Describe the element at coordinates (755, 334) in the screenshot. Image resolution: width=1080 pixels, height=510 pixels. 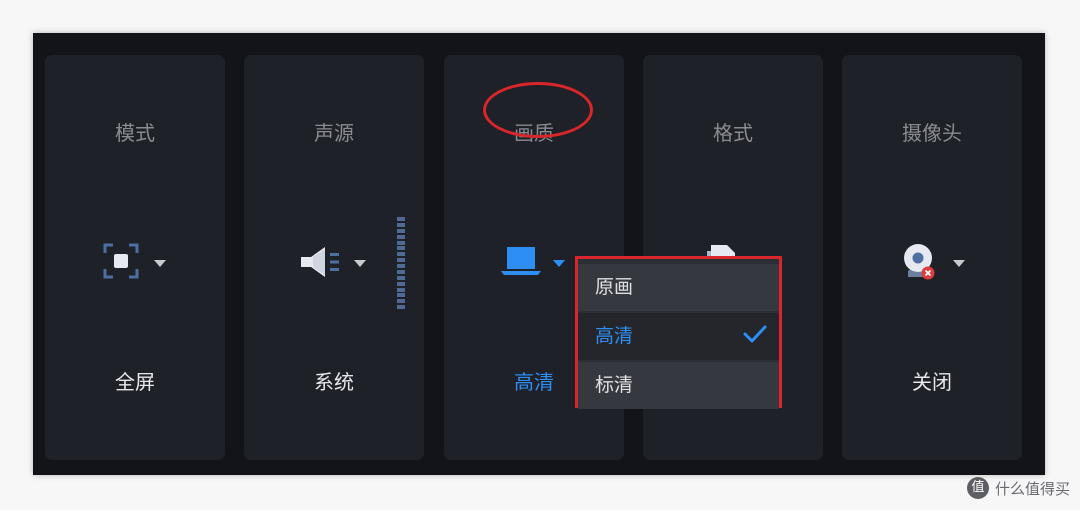
I see `checkmark-icon` at that location.